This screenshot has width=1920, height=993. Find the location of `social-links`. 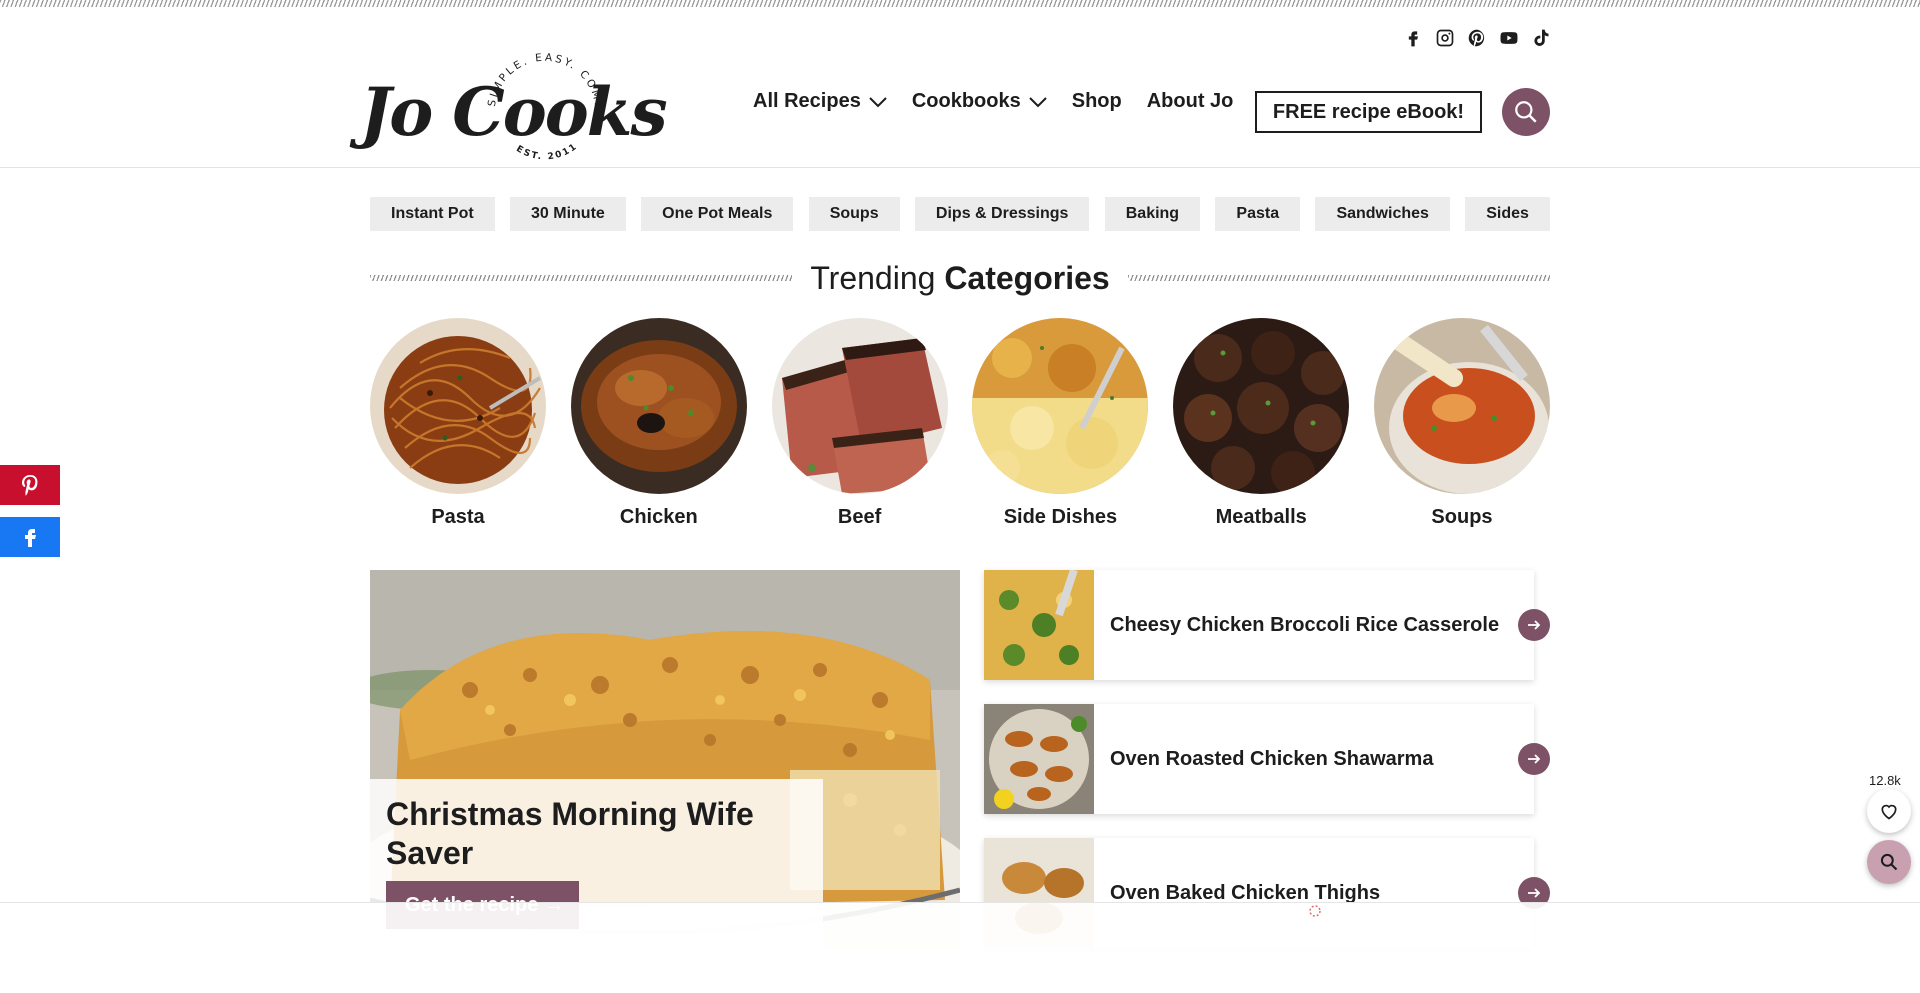

social-links is located at coordinates (1477, 38).